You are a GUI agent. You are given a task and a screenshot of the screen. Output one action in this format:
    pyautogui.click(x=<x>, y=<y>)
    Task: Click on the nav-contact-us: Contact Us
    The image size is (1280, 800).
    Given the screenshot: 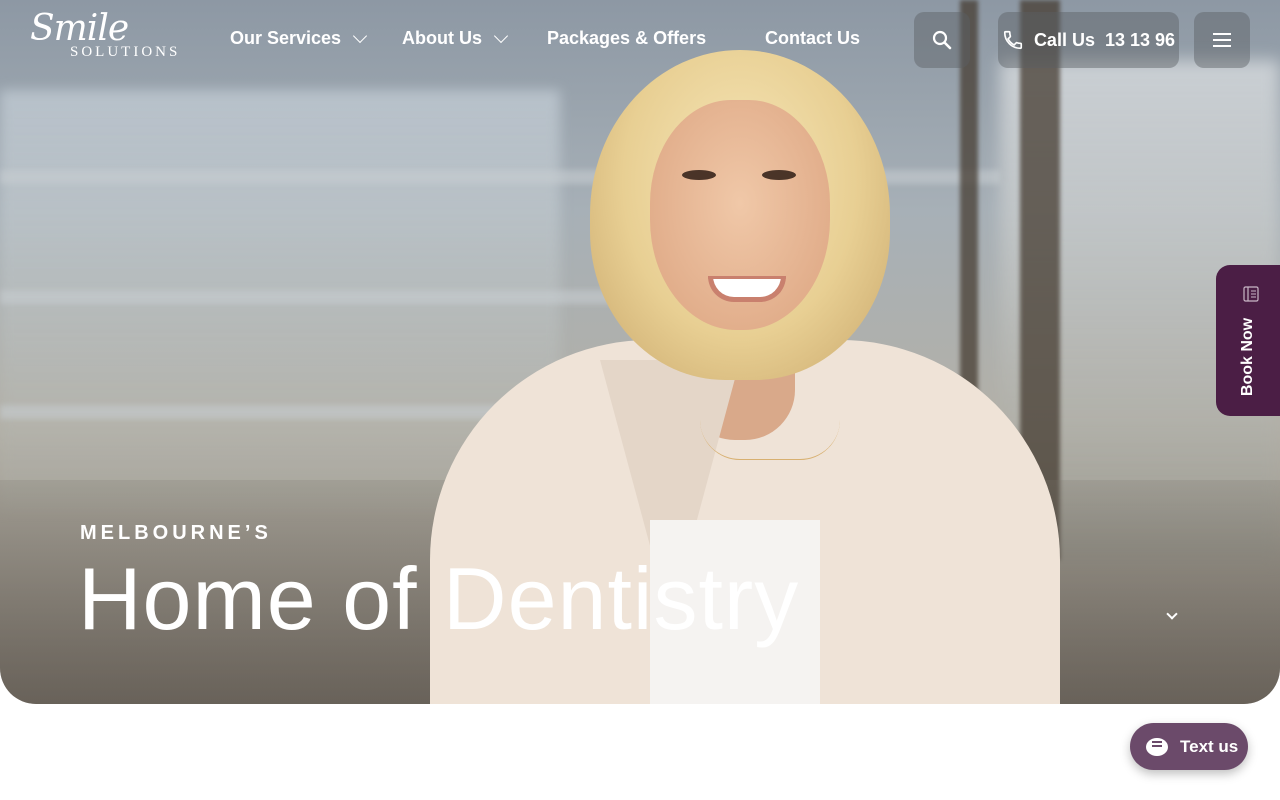 What is the action you would take?
    pyautogui.click(x=812, y=38)
    